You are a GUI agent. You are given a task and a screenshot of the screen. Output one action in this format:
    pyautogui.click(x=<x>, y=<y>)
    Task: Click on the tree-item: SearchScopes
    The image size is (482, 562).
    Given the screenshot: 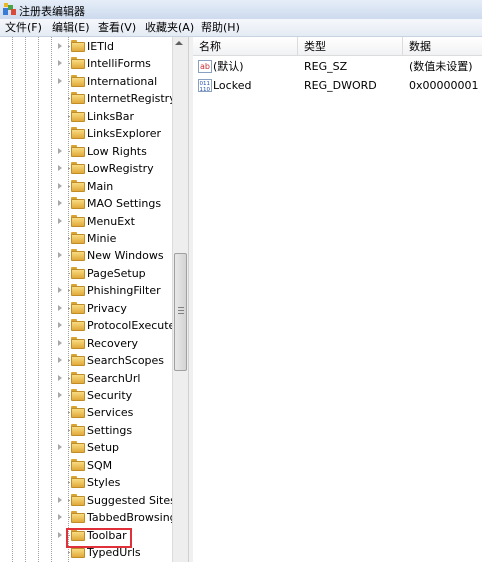 What is the action you would take?
    pyautogui.click(x=86, y=360)
    